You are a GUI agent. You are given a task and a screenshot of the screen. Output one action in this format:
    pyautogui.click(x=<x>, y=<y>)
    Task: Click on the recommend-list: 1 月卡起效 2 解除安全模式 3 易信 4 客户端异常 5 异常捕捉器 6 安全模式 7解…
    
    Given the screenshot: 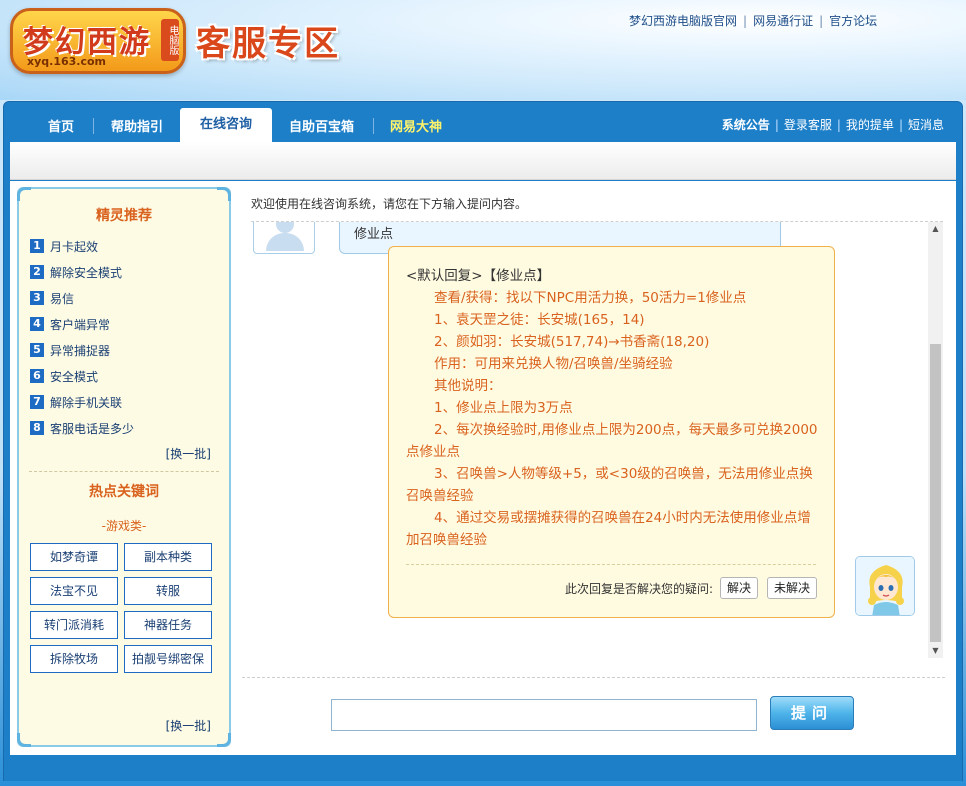 What is the action you would take?
    pyautogui.click(x=125, y=337)
    